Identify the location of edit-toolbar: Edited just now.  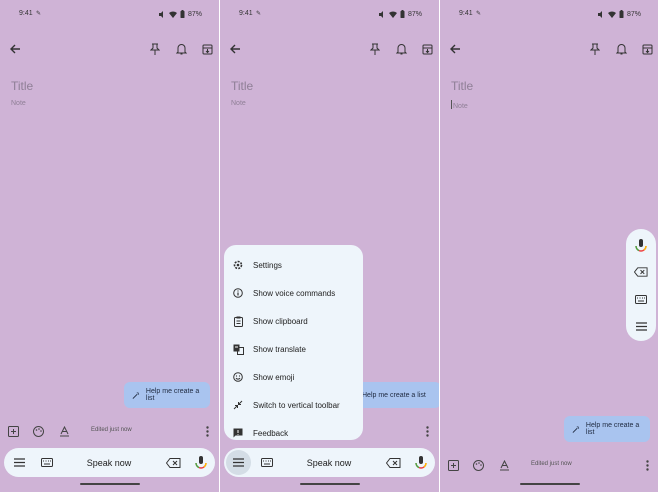
(549, 466).